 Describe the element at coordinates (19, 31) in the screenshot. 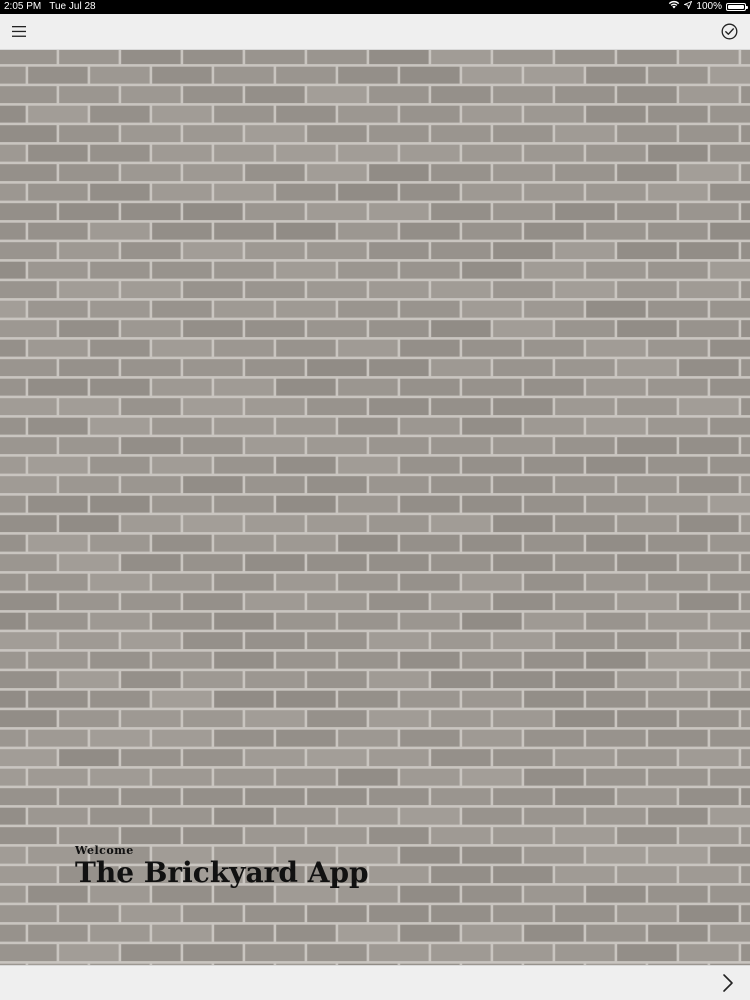

I see `menu-button` at that location.